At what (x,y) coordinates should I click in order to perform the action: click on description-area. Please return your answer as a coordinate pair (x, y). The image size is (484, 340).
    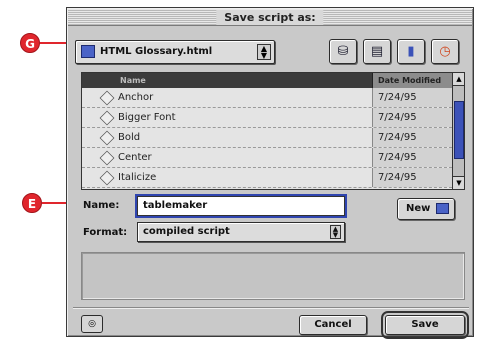
    Looking at the image, I should click on (273, 276).